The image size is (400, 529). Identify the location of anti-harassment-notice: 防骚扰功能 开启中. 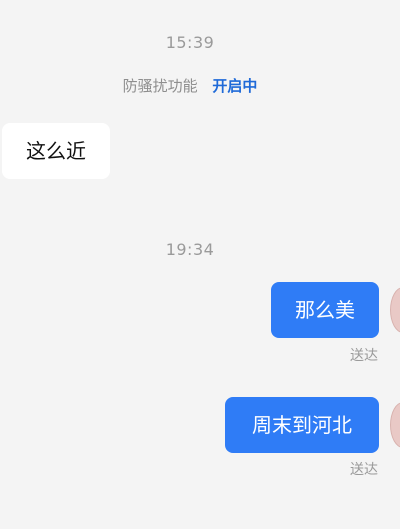
(190, 85).